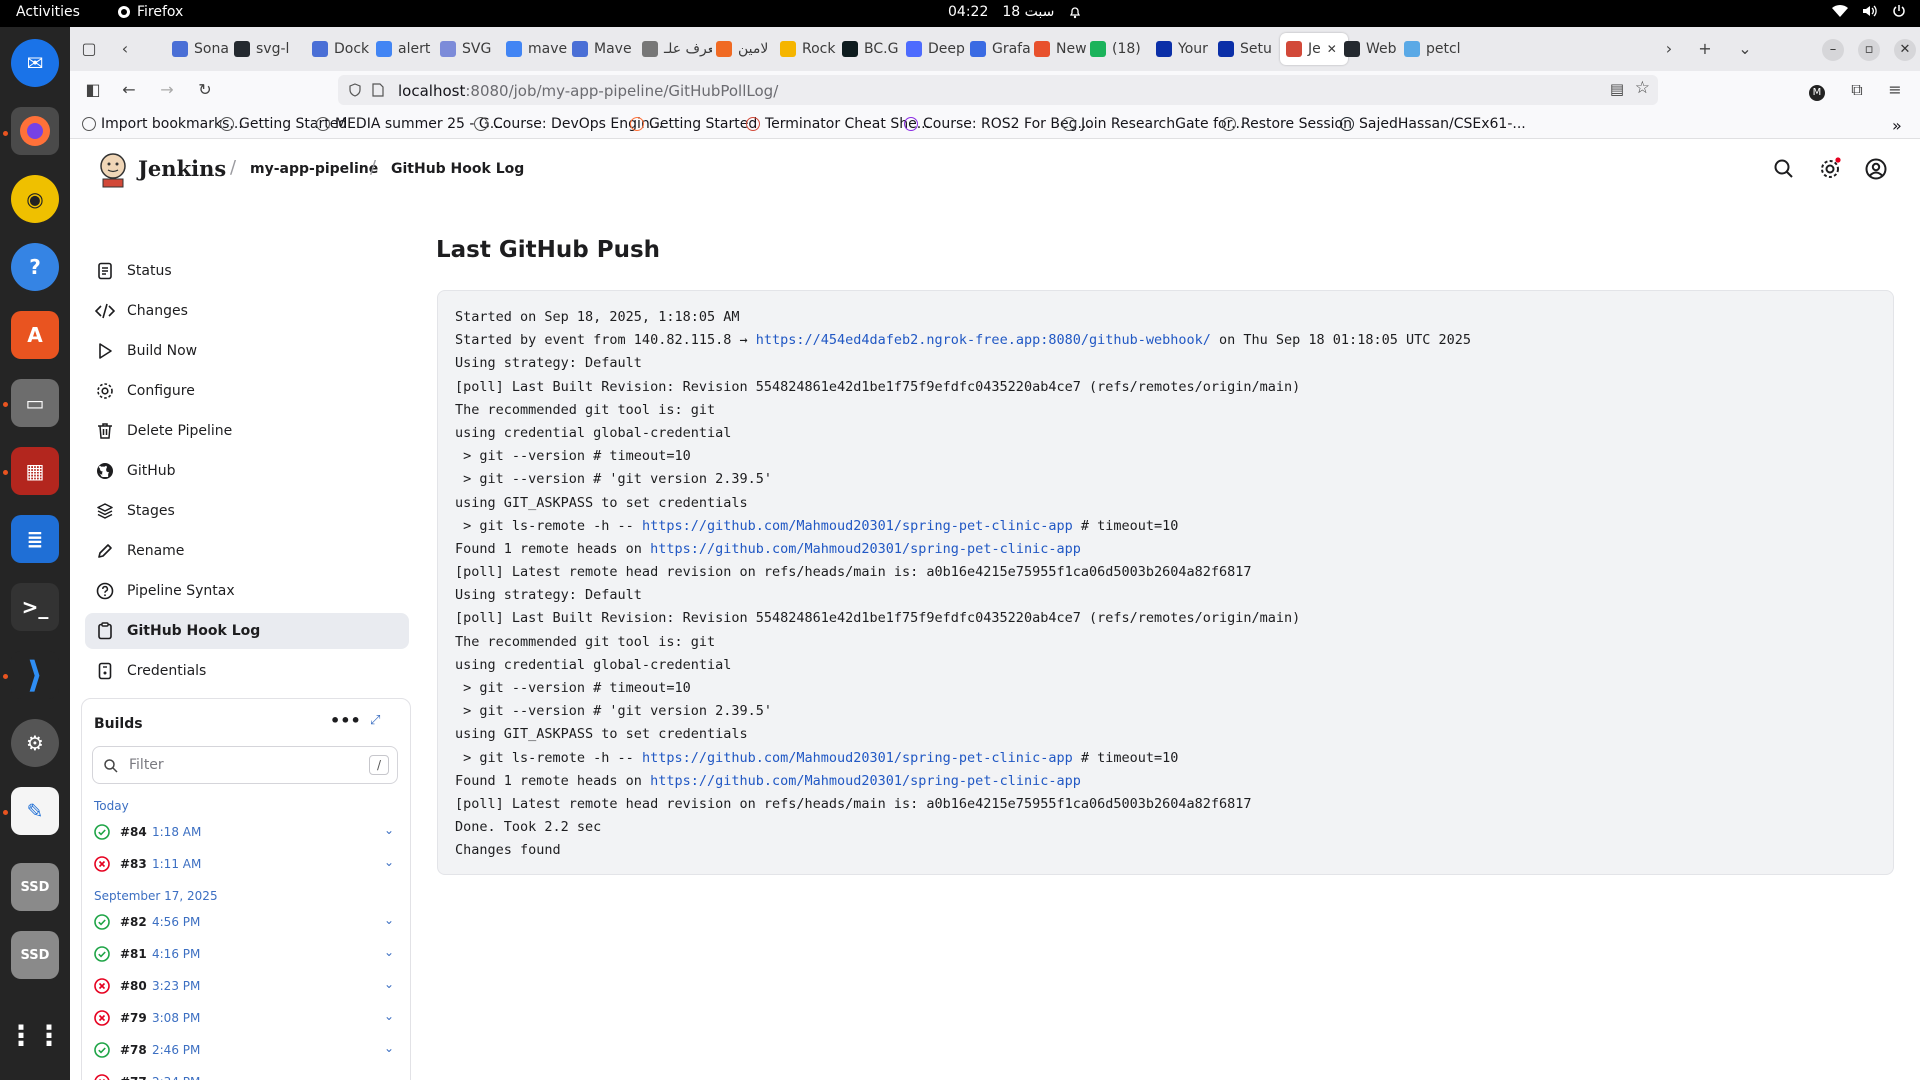 The width and height of the screenshot is (1920, 1080). What do you see at coordinates (1247, 49) in the screenshot?
I see `browser-tab: Setu` at bounding box center [1247, 49].